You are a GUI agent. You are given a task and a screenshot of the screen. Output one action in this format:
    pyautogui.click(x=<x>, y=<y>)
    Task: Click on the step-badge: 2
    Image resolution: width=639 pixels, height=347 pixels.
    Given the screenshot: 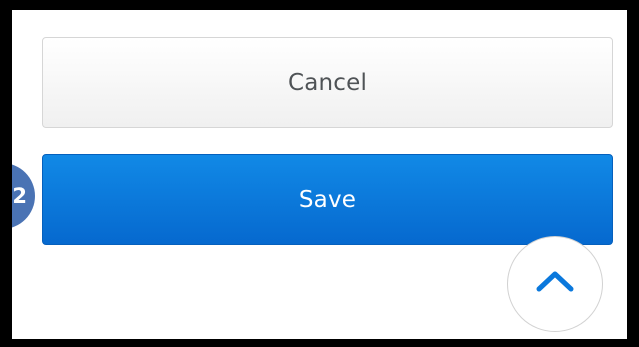 What is the action you would take?
    pyautogui.click(x=23, y=196)
    